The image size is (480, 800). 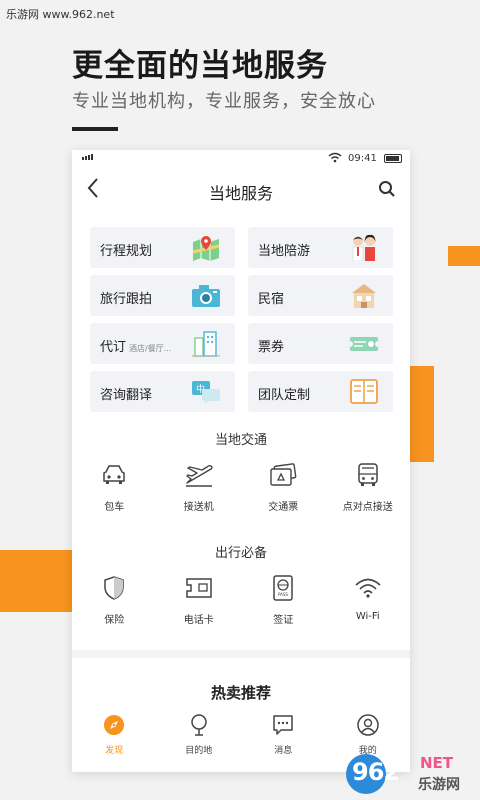 What do you see at coordinates (87, 157) in the screenshot?
I see `signal-icon` at bounding box center [87, 157].